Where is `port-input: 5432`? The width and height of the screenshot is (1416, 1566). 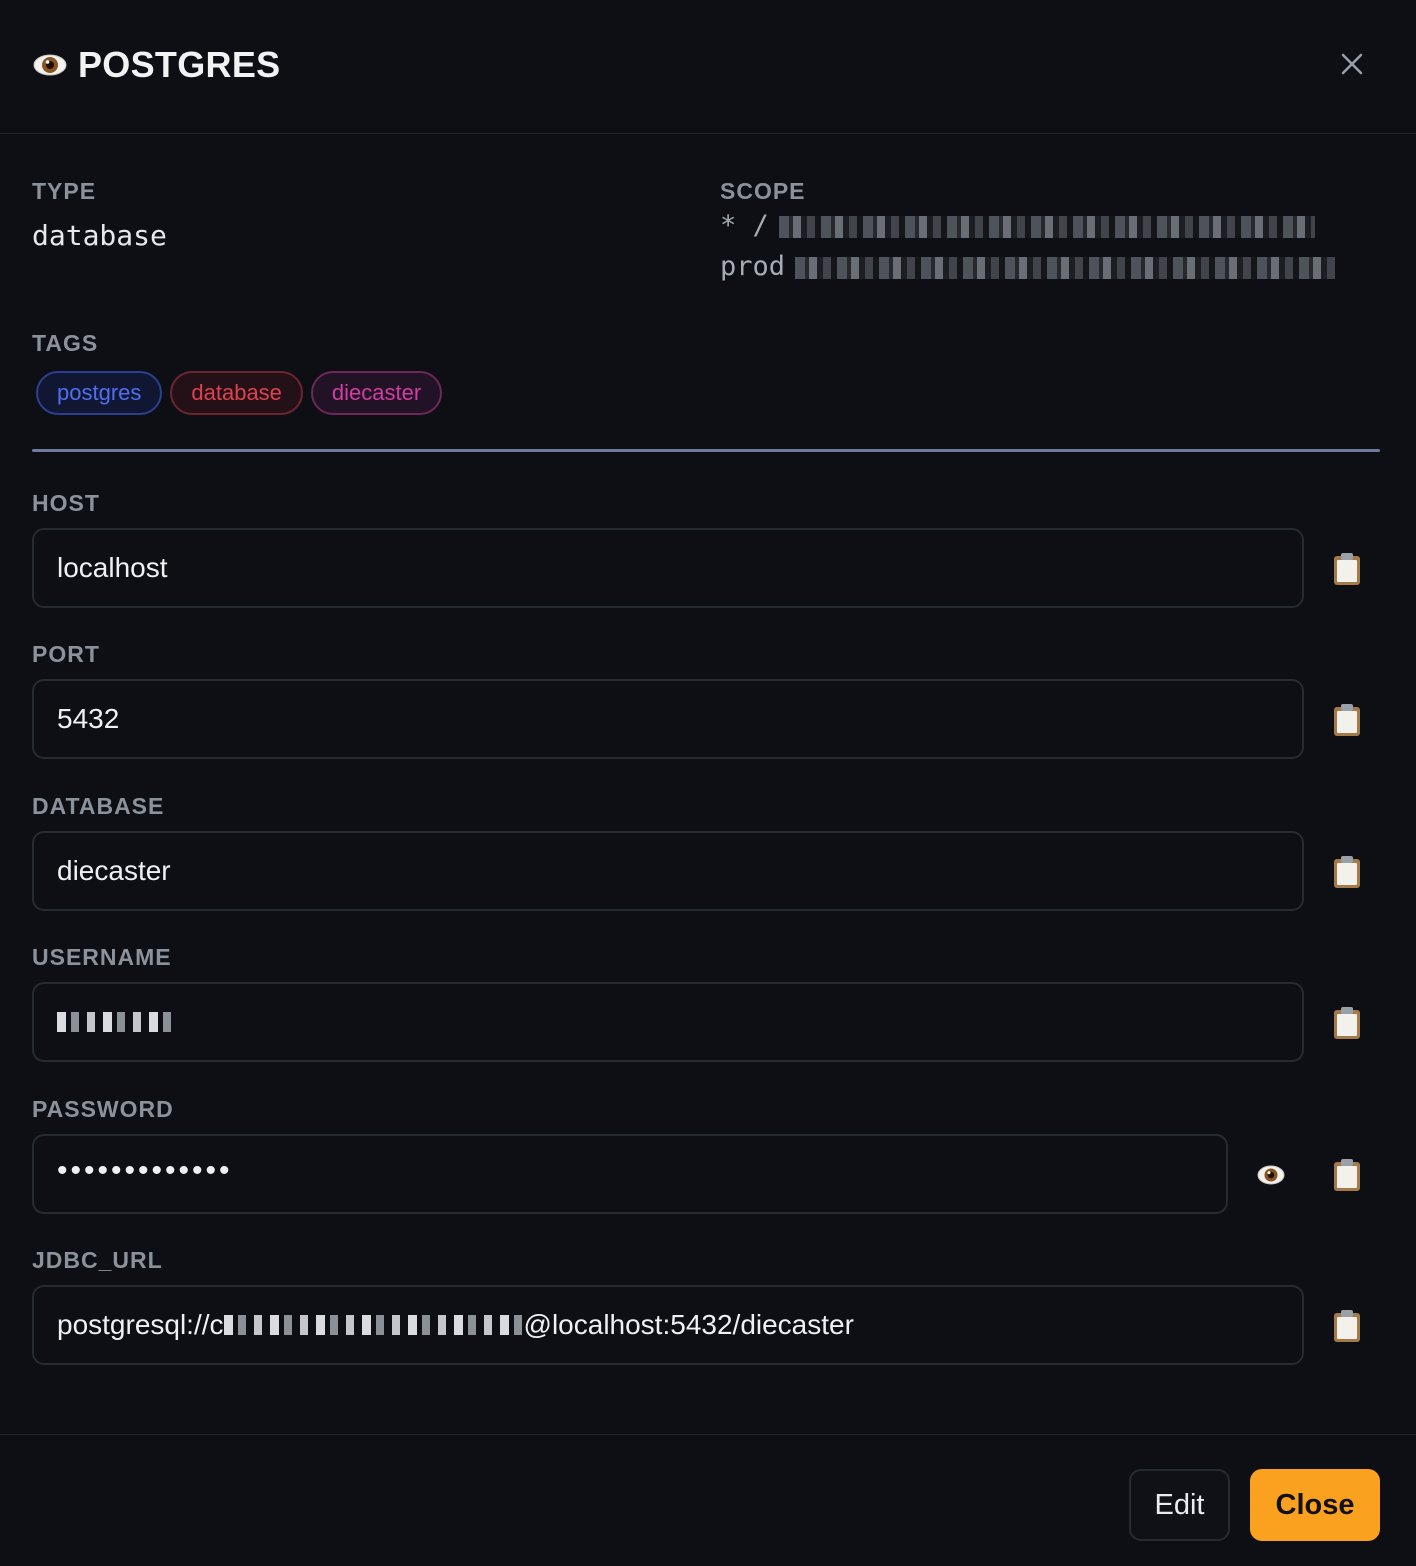
port-input: 5432 is located at coordinates (668, 719).